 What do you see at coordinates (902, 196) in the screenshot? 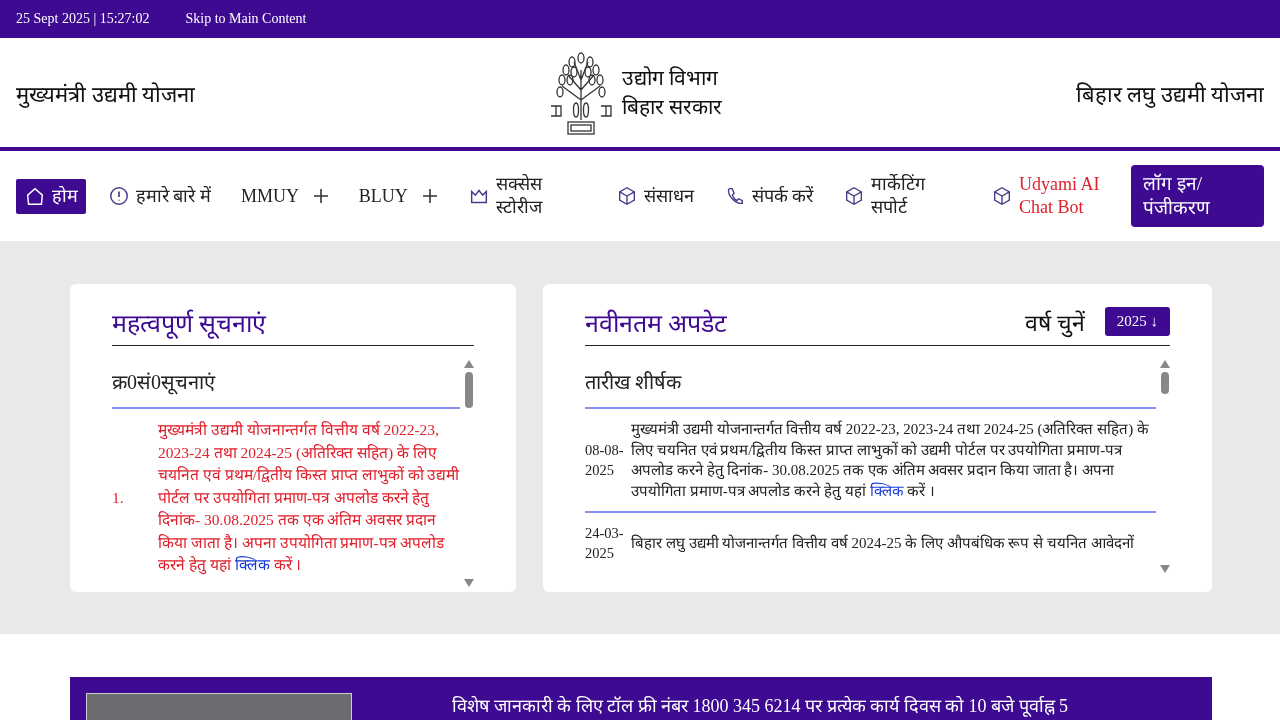
I see `nav-item: मार्केटिंग सपोर्ट` at bounding box center [902, 196].